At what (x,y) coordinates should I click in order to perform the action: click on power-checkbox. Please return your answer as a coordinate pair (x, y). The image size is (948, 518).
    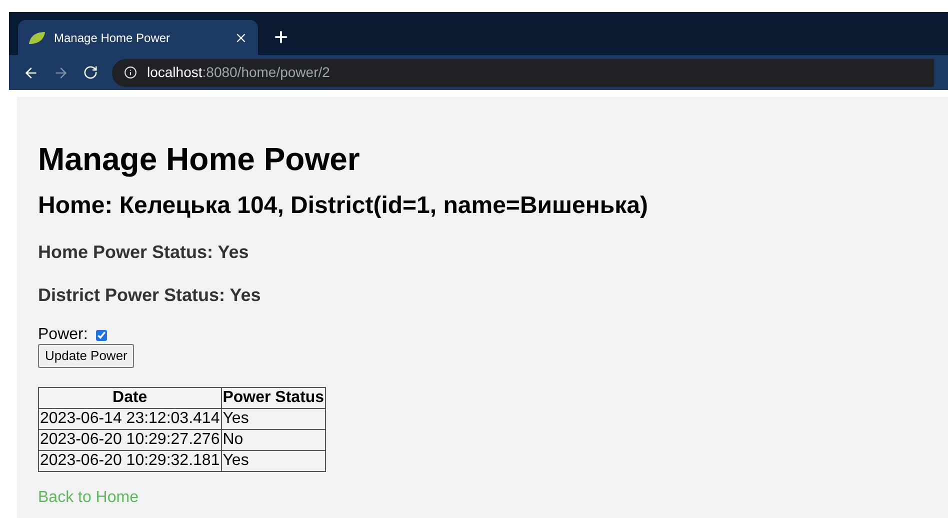
    Looking at the image, I should click on (101, 335).